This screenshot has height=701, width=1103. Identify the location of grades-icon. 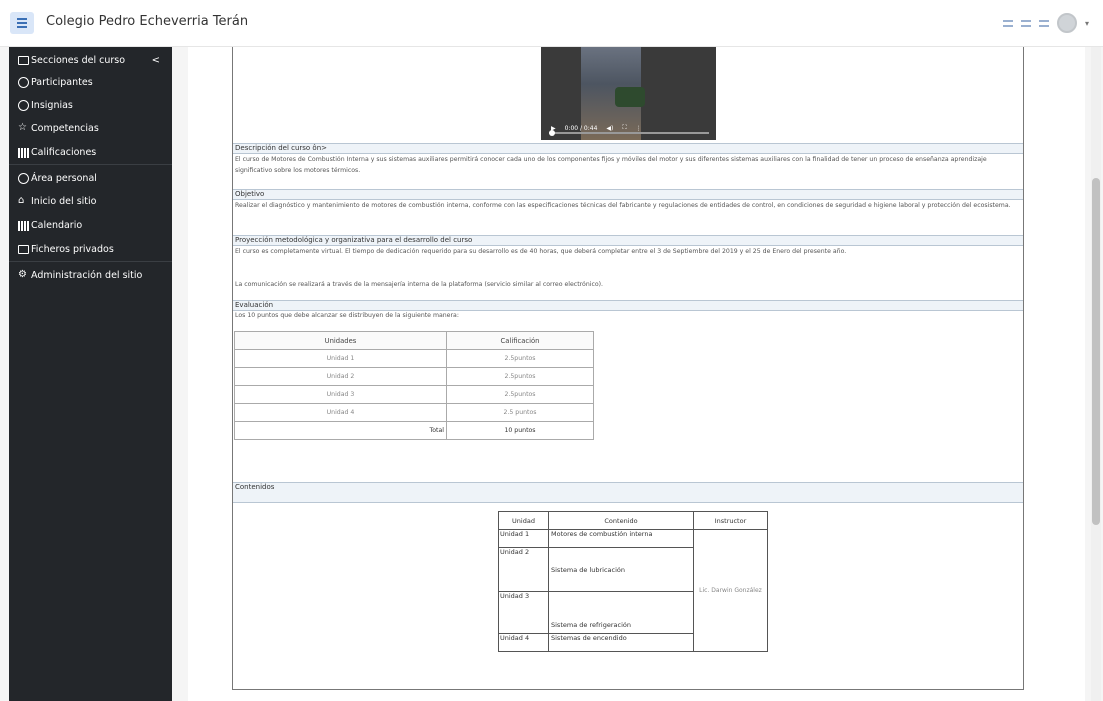
(23, 152).